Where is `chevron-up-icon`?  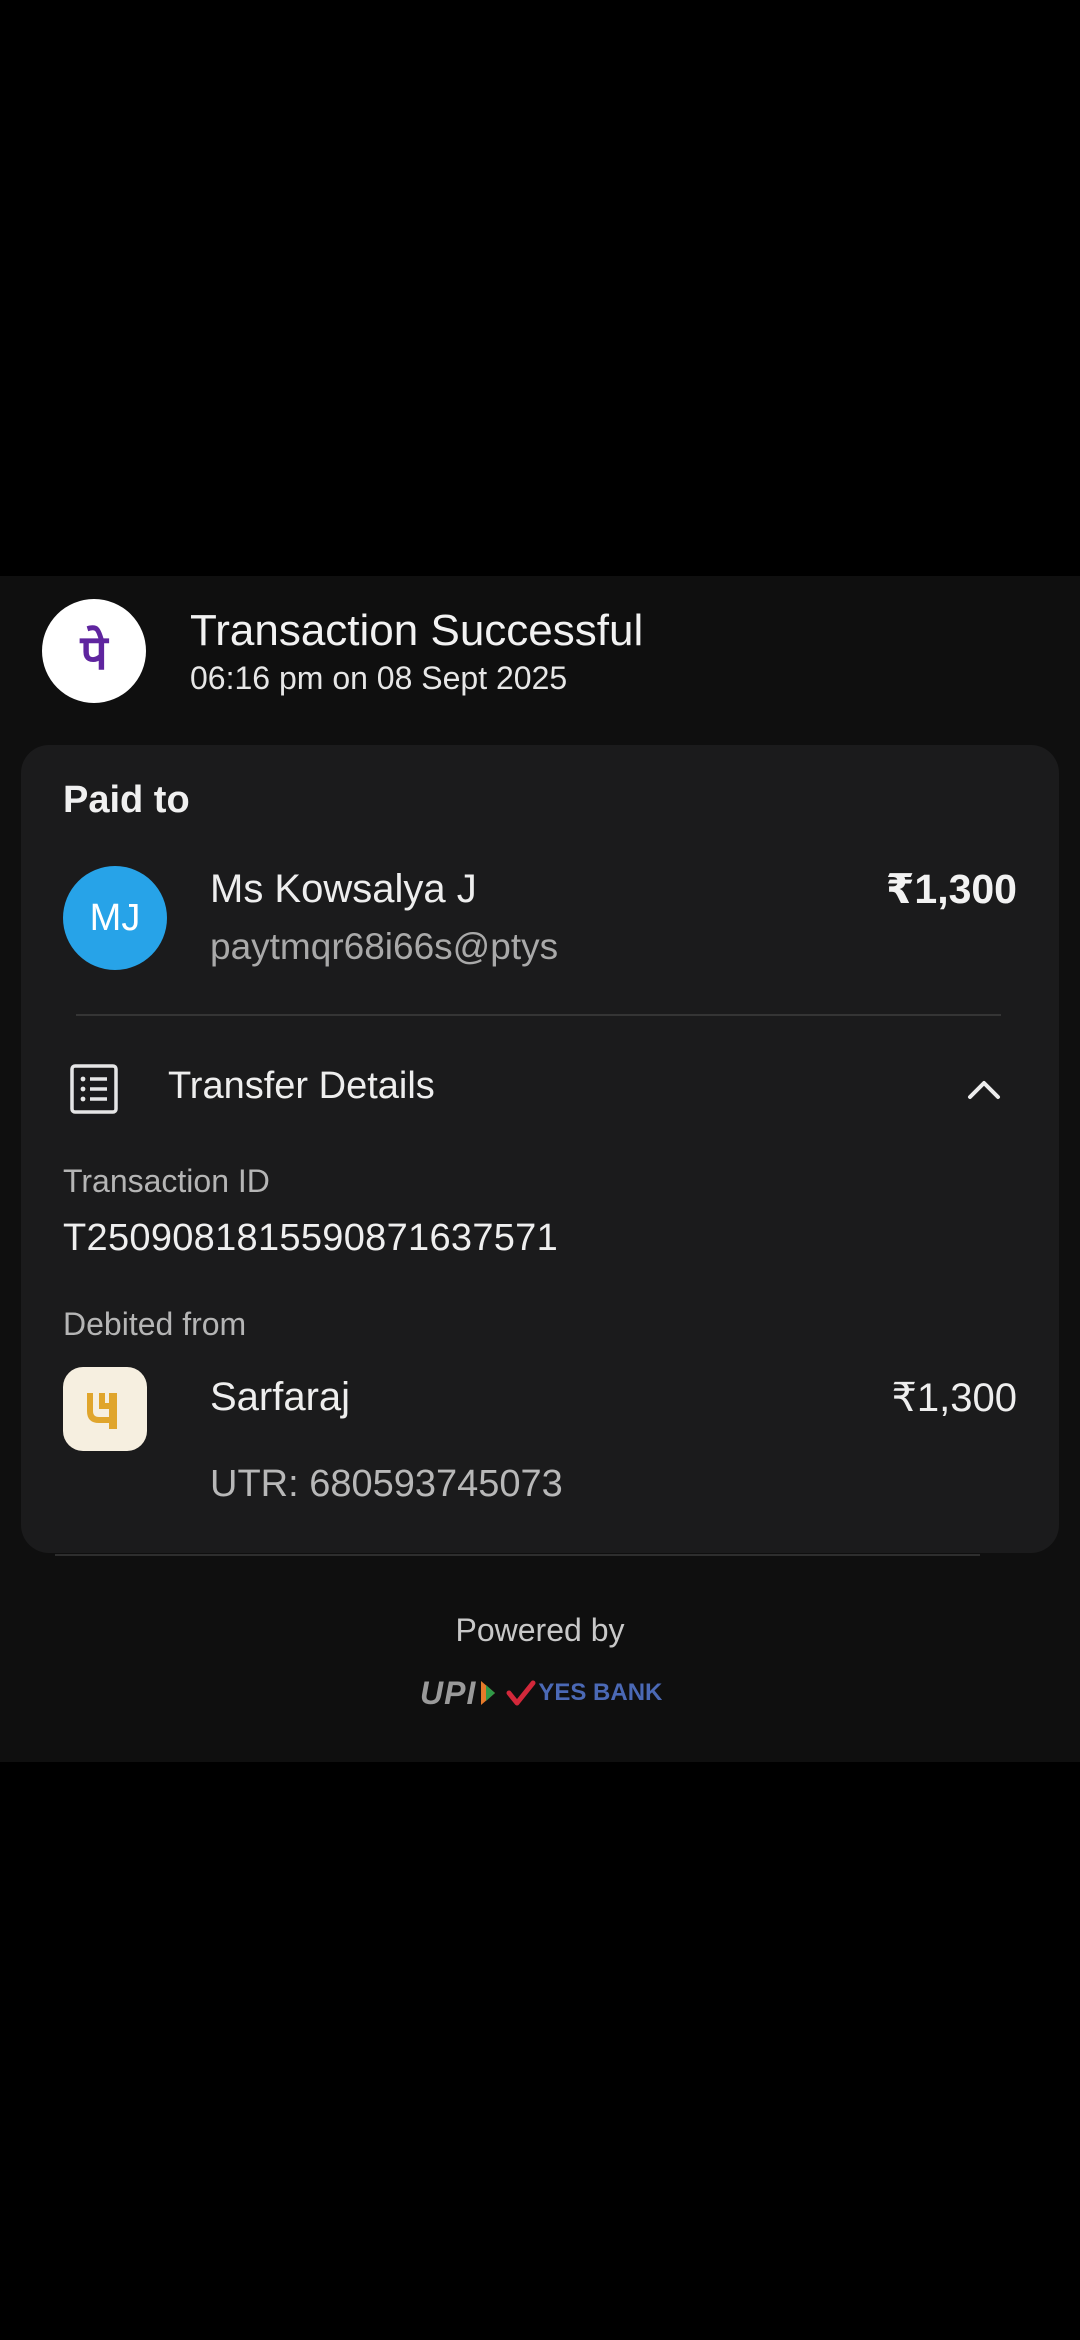 chevron-up-icon is located at coordinates (984, 1089).